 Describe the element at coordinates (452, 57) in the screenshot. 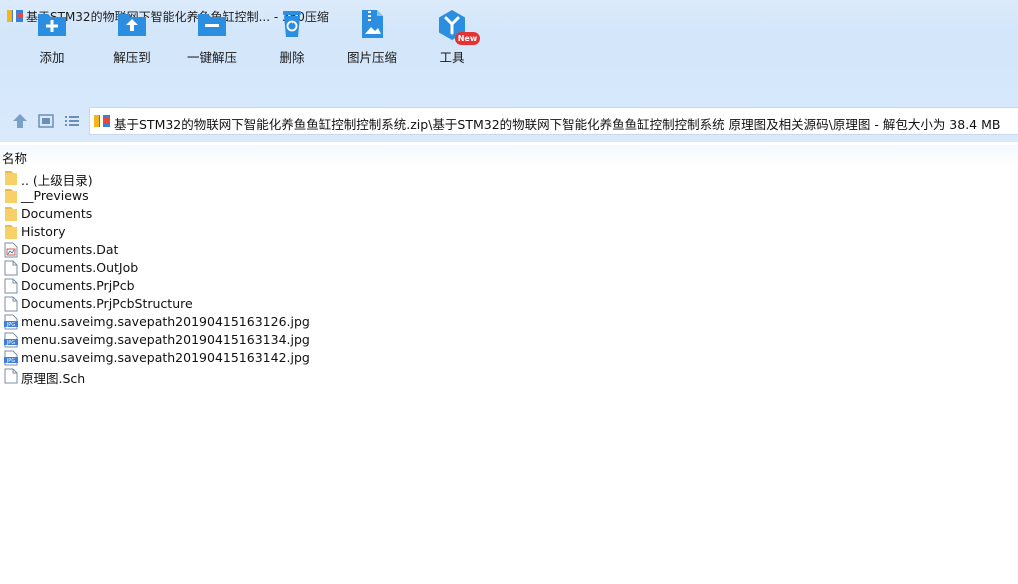

I see `tools-label: 工具` at that location.